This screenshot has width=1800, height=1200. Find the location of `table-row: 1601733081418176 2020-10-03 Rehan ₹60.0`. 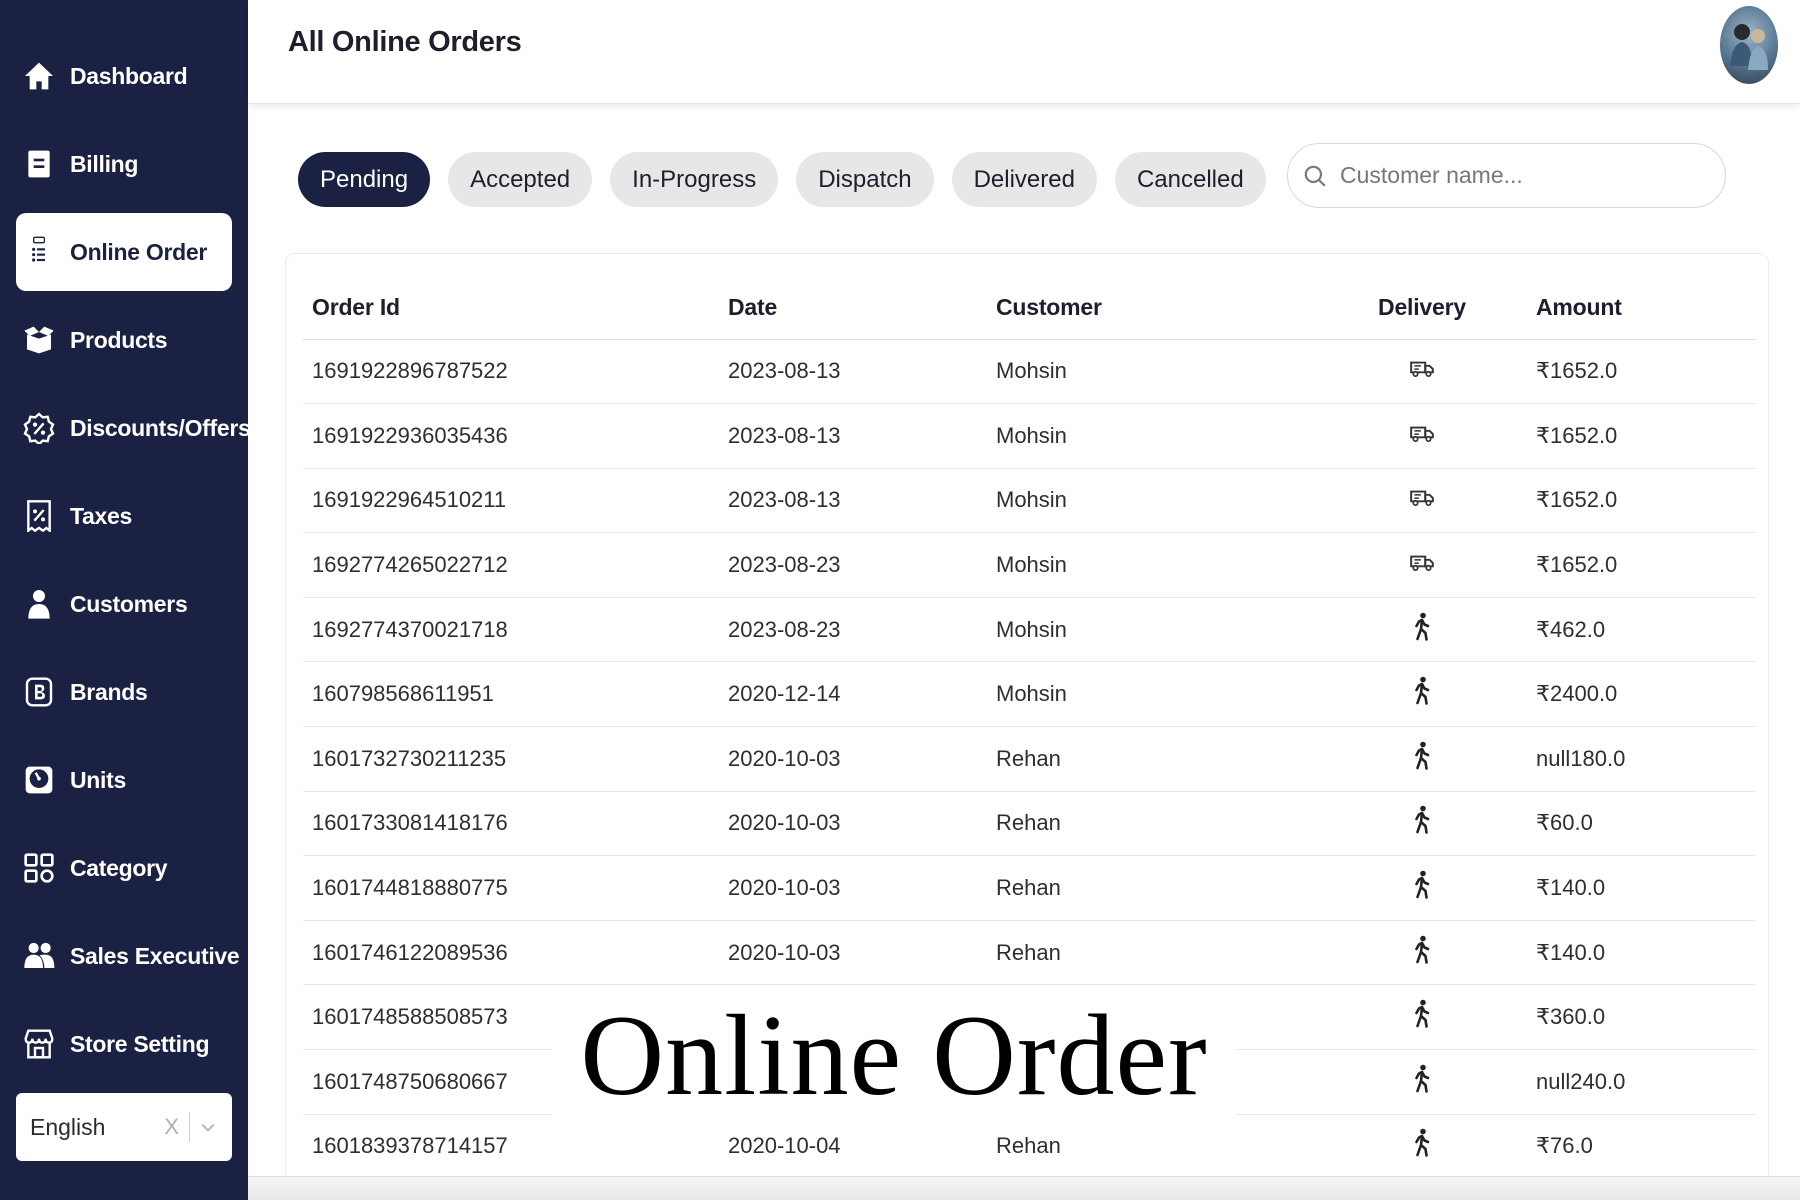

table-row: 1601733081418176 2020-10-03 Rehan ₹60.0 is located at coordinates (1029, 824).